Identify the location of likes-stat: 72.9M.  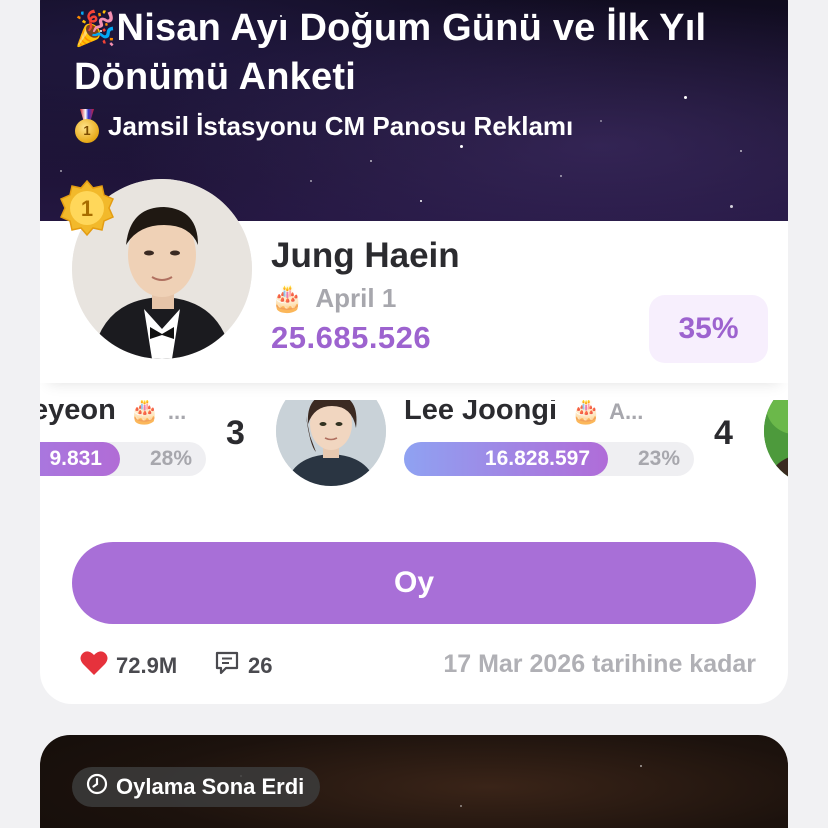
(128, 666).